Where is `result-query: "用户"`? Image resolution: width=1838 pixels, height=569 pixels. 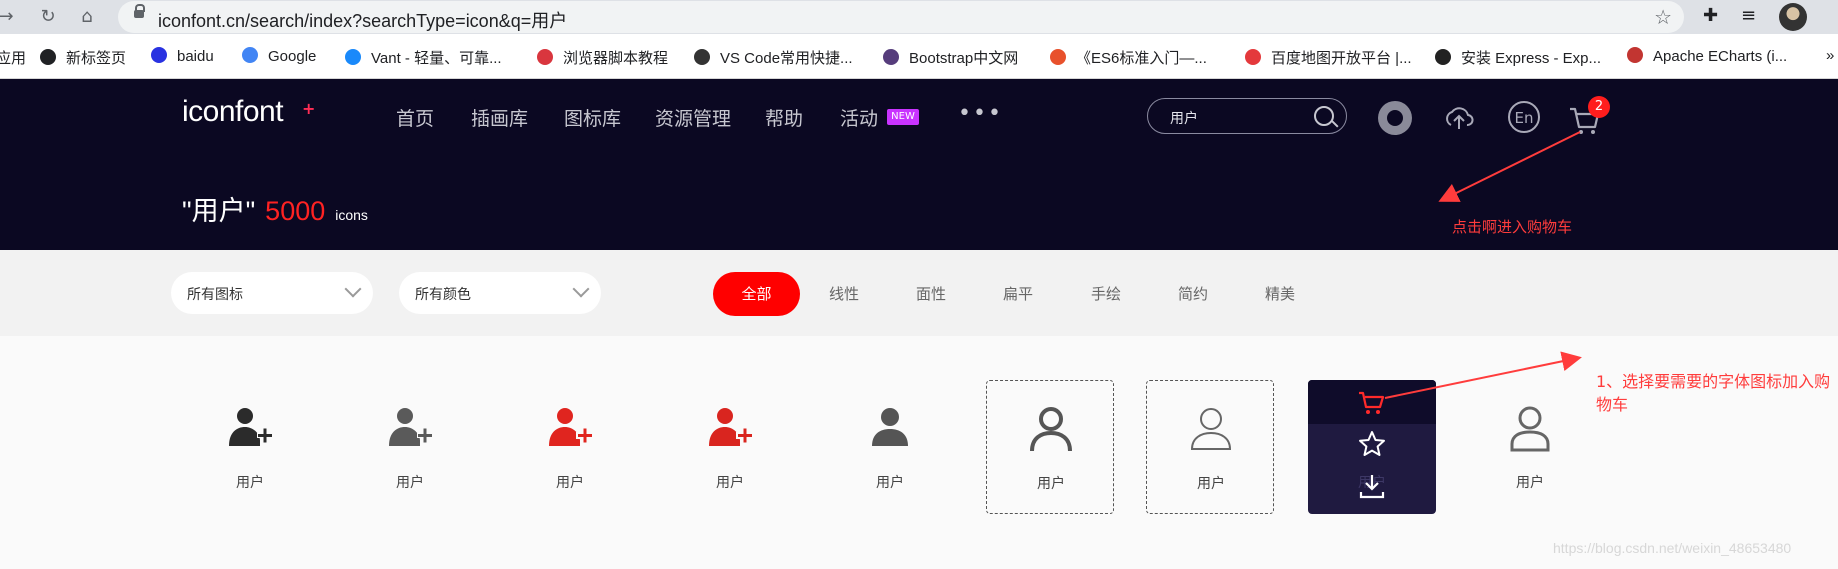
result-query: "用户" is located at coordinates (219, 211).